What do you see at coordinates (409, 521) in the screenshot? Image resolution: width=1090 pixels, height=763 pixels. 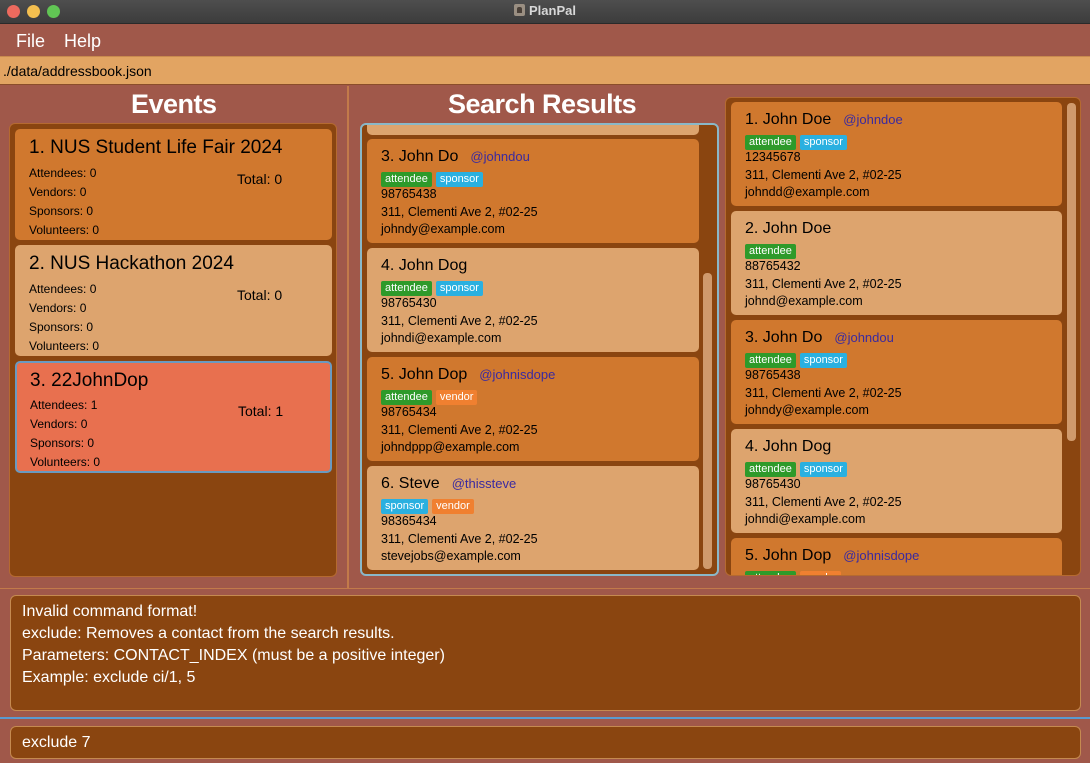 I see `contact-phone: 98365434` at bounding box center [409, 521].